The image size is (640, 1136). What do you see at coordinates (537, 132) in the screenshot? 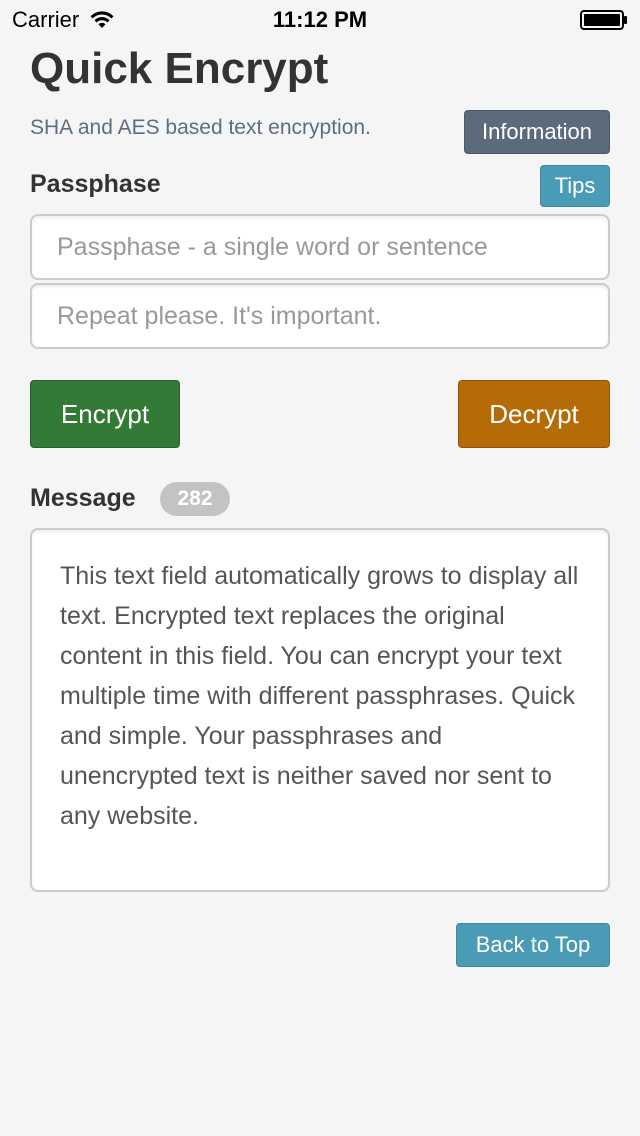
I see `information-button: Information` at bounding box center [537, 132].